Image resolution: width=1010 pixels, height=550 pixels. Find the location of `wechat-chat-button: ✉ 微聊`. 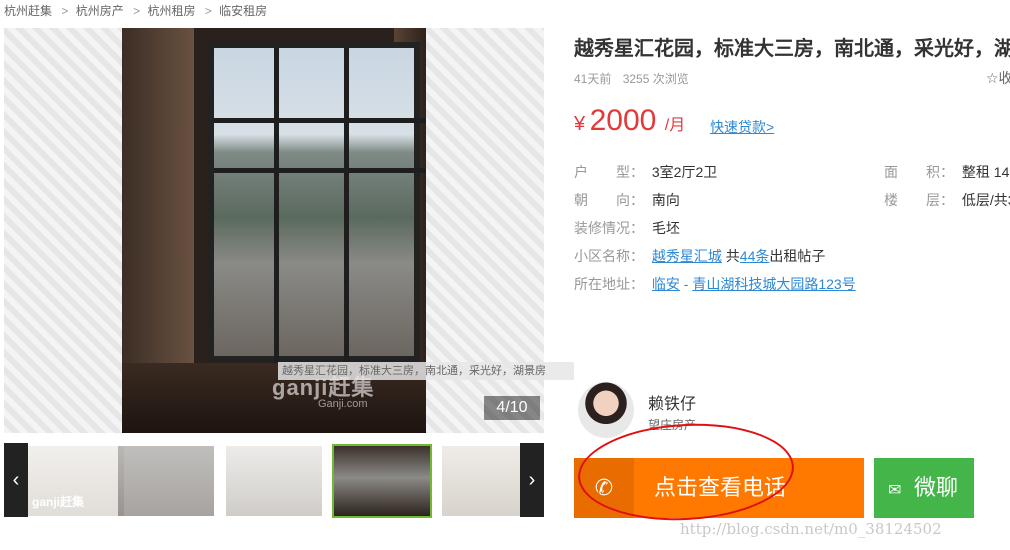

wechat-chat-button: ✉ 微聊 is located at coordinates (924, 488).